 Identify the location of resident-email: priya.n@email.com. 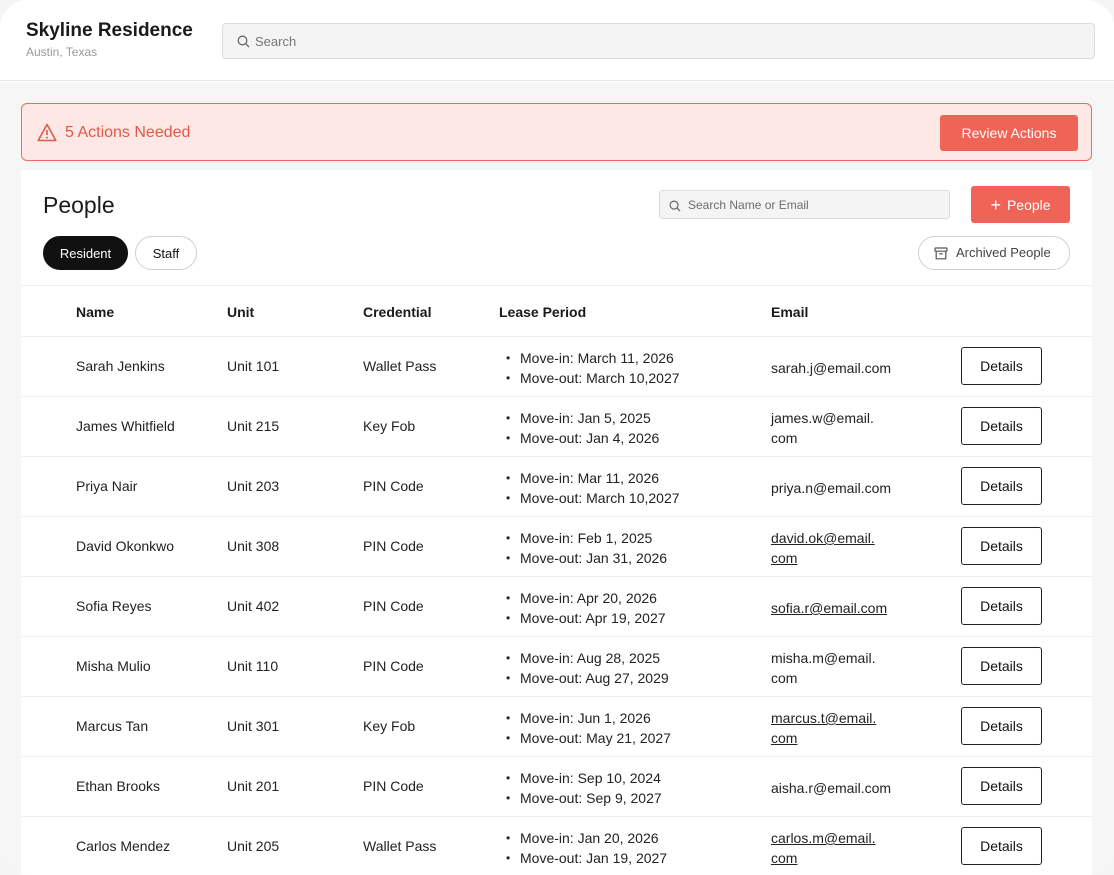
(831, 488).